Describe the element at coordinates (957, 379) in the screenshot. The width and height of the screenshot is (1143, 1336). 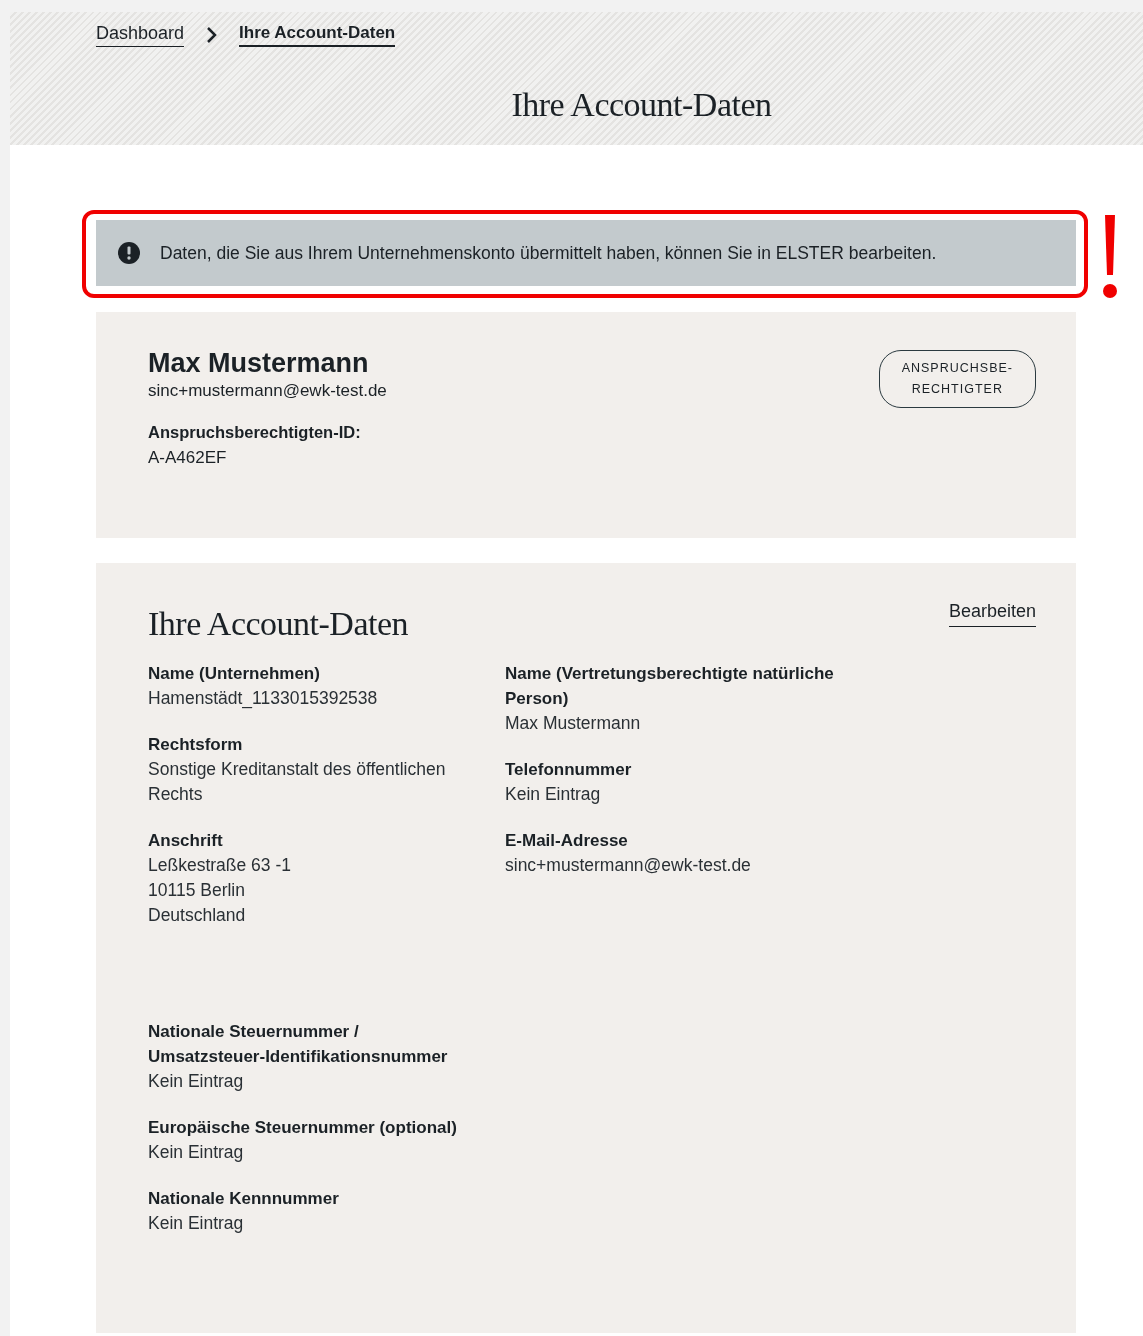
I see `role-badge: ANSPRUCHSBE- RECHTIGTER` at that location.